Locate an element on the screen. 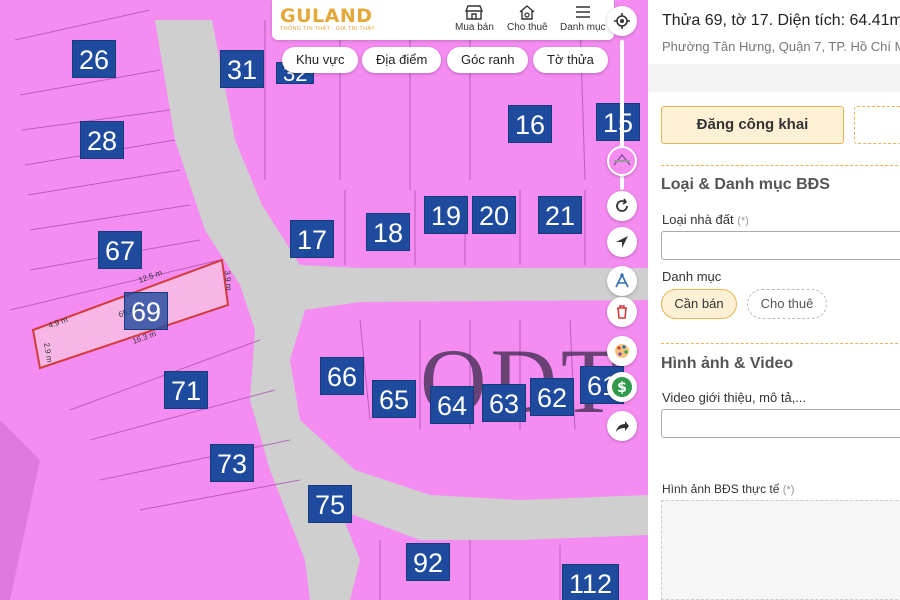 The height and width of the screenshot is (600, 900). section-media-title: Hình ảnh & Video is located at coordinates (727, 363).